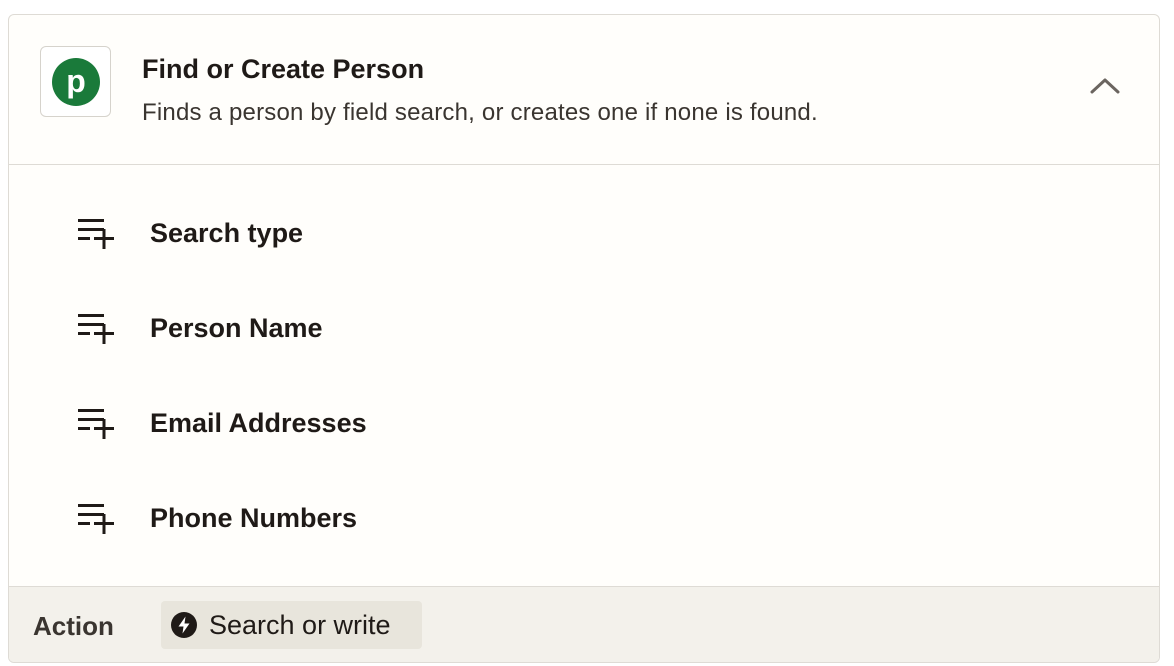 The image size is (1174, 666). Describe the element at coordinates (584, 233) in the screenshot. I see `field-row-search-type: Search type` at that location.